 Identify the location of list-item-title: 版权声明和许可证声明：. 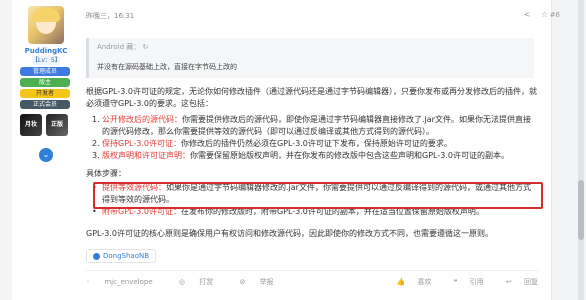
(146, 155).